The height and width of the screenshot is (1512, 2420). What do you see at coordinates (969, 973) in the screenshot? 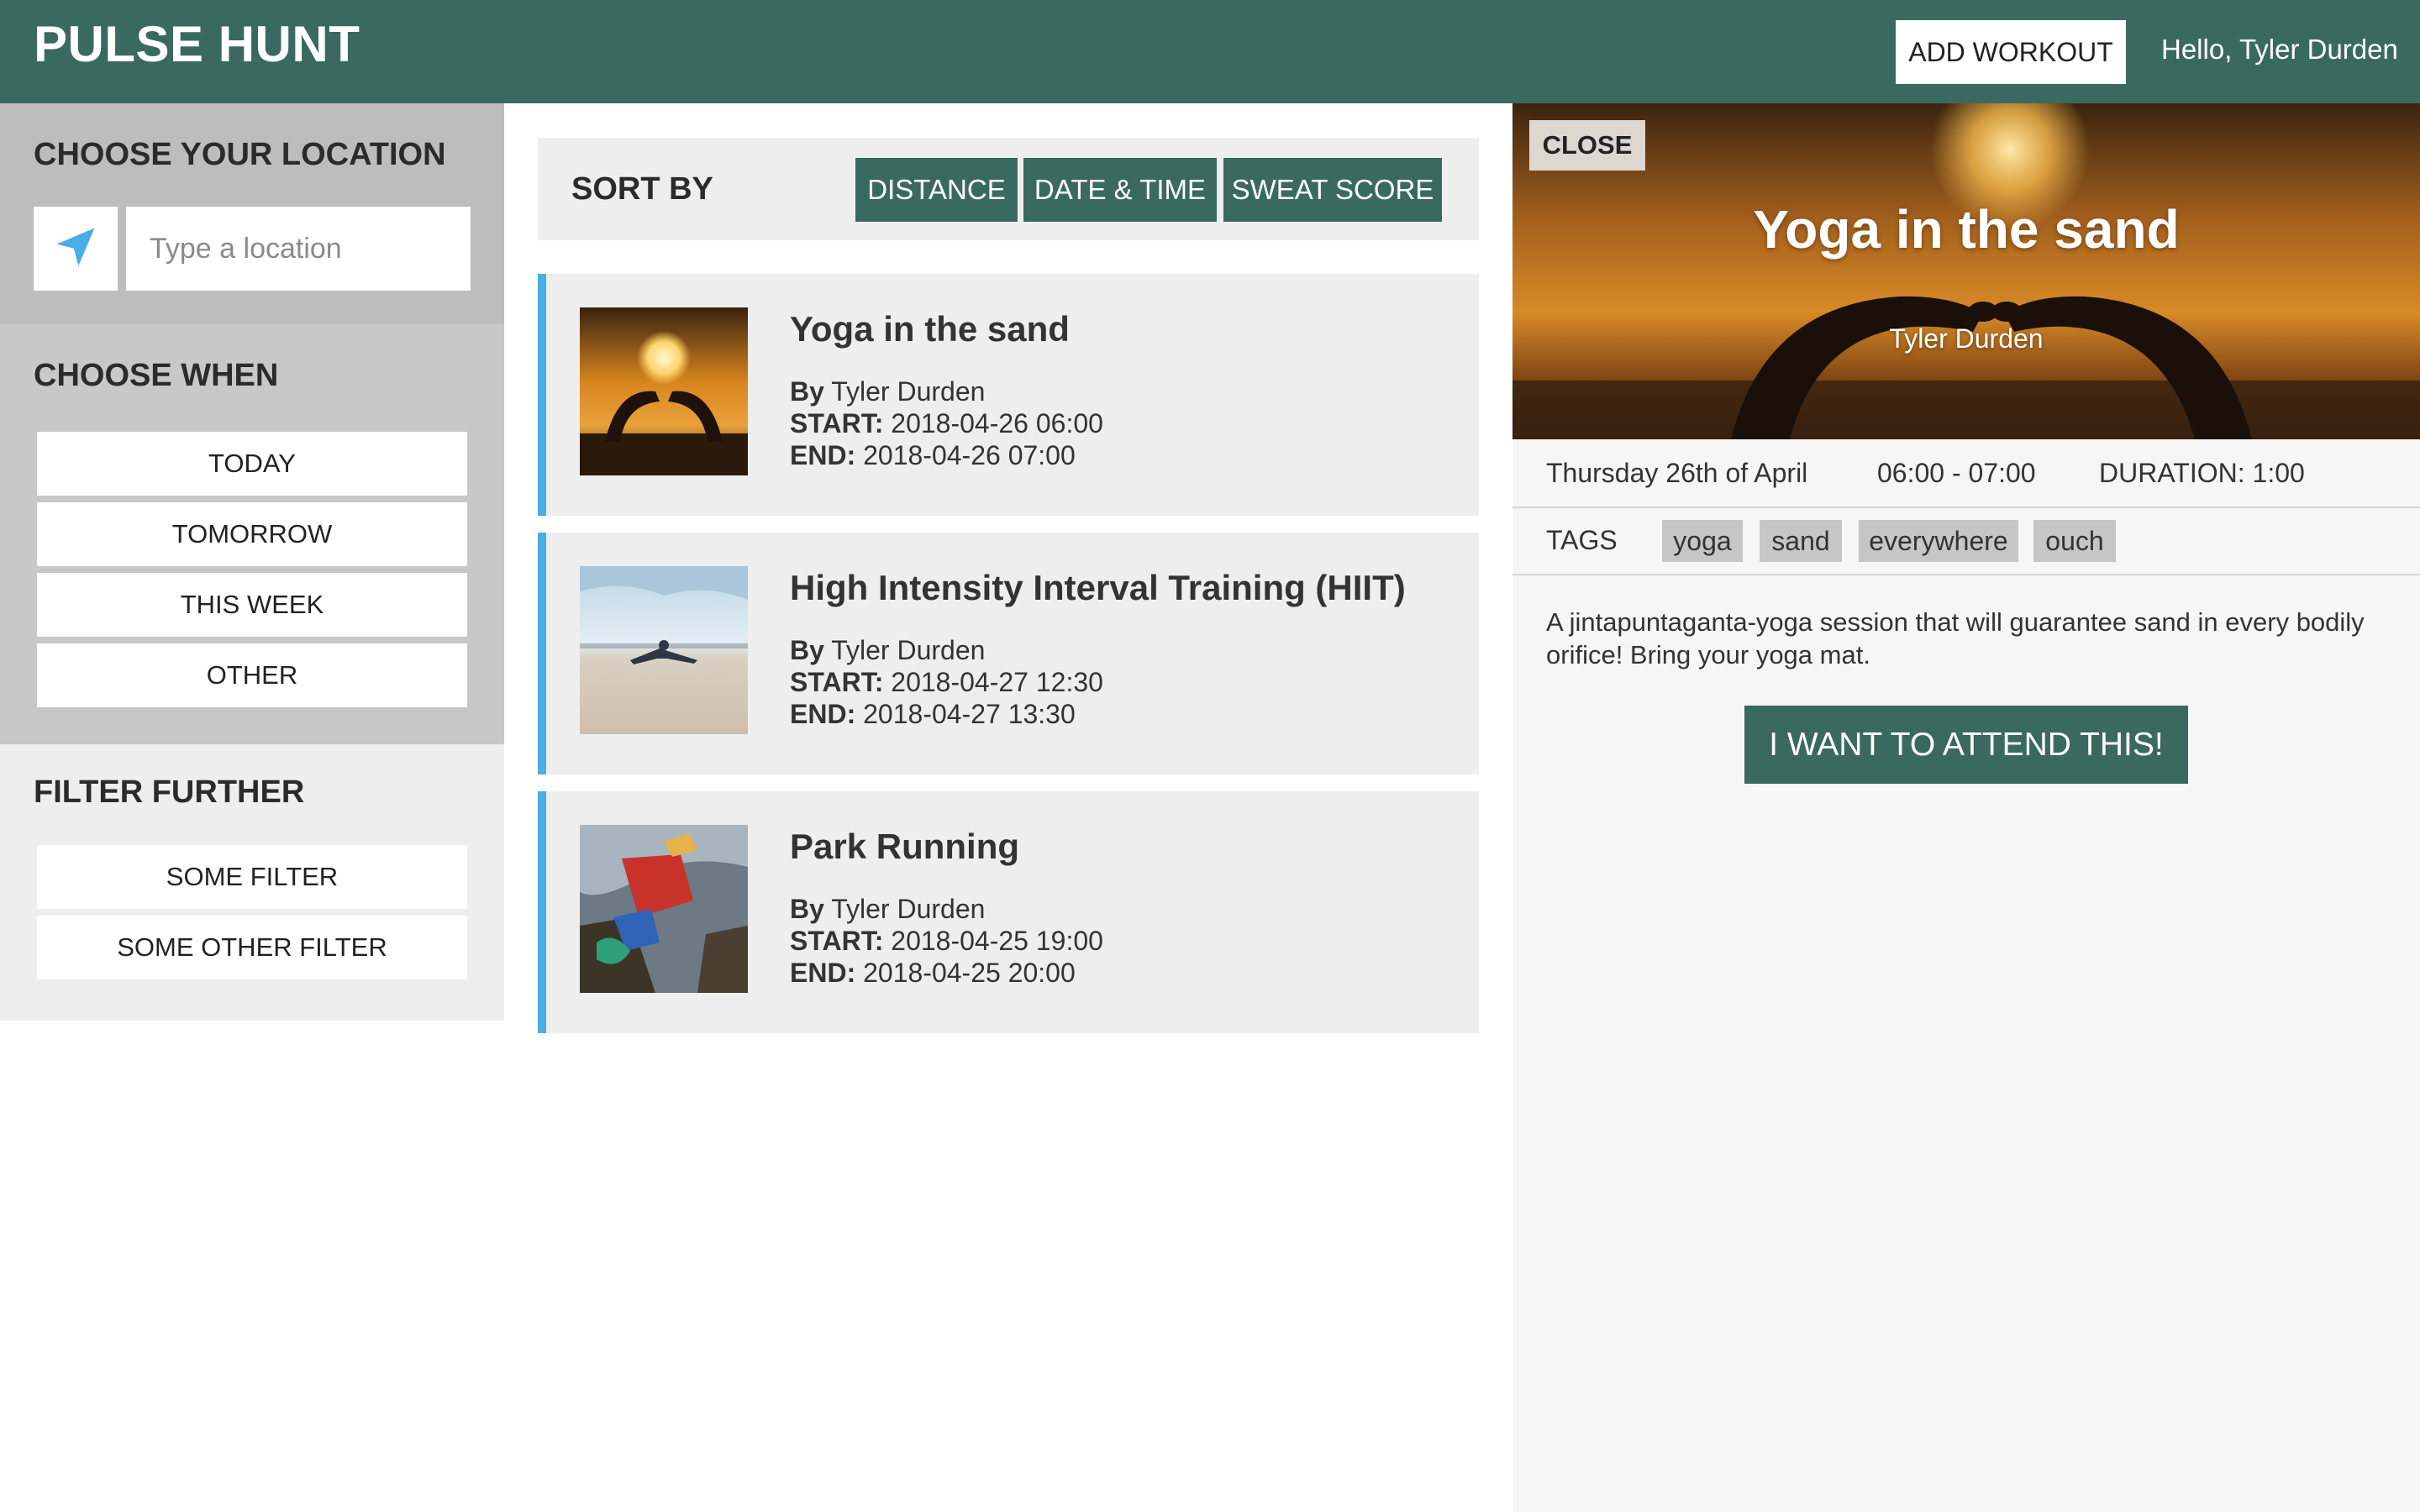
I see `workout-end: 2018-04-25 20:00` at bounding box center [969, 973].